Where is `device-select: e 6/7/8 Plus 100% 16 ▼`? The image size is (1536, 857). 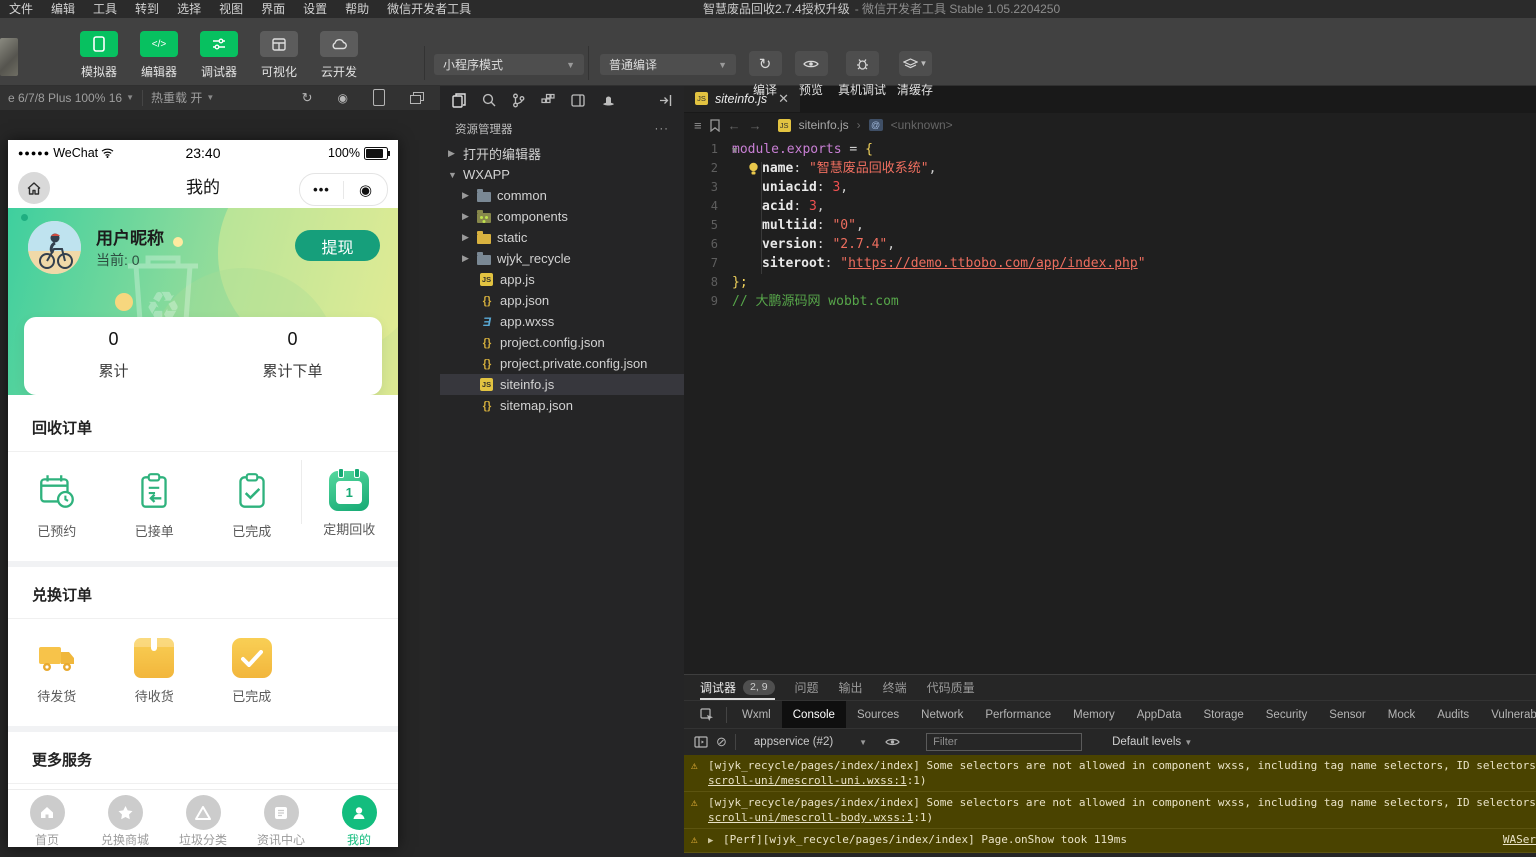 device-select: e 6/7/8 Plus 100% 16 ▼ is located at coordinates (71, 98).